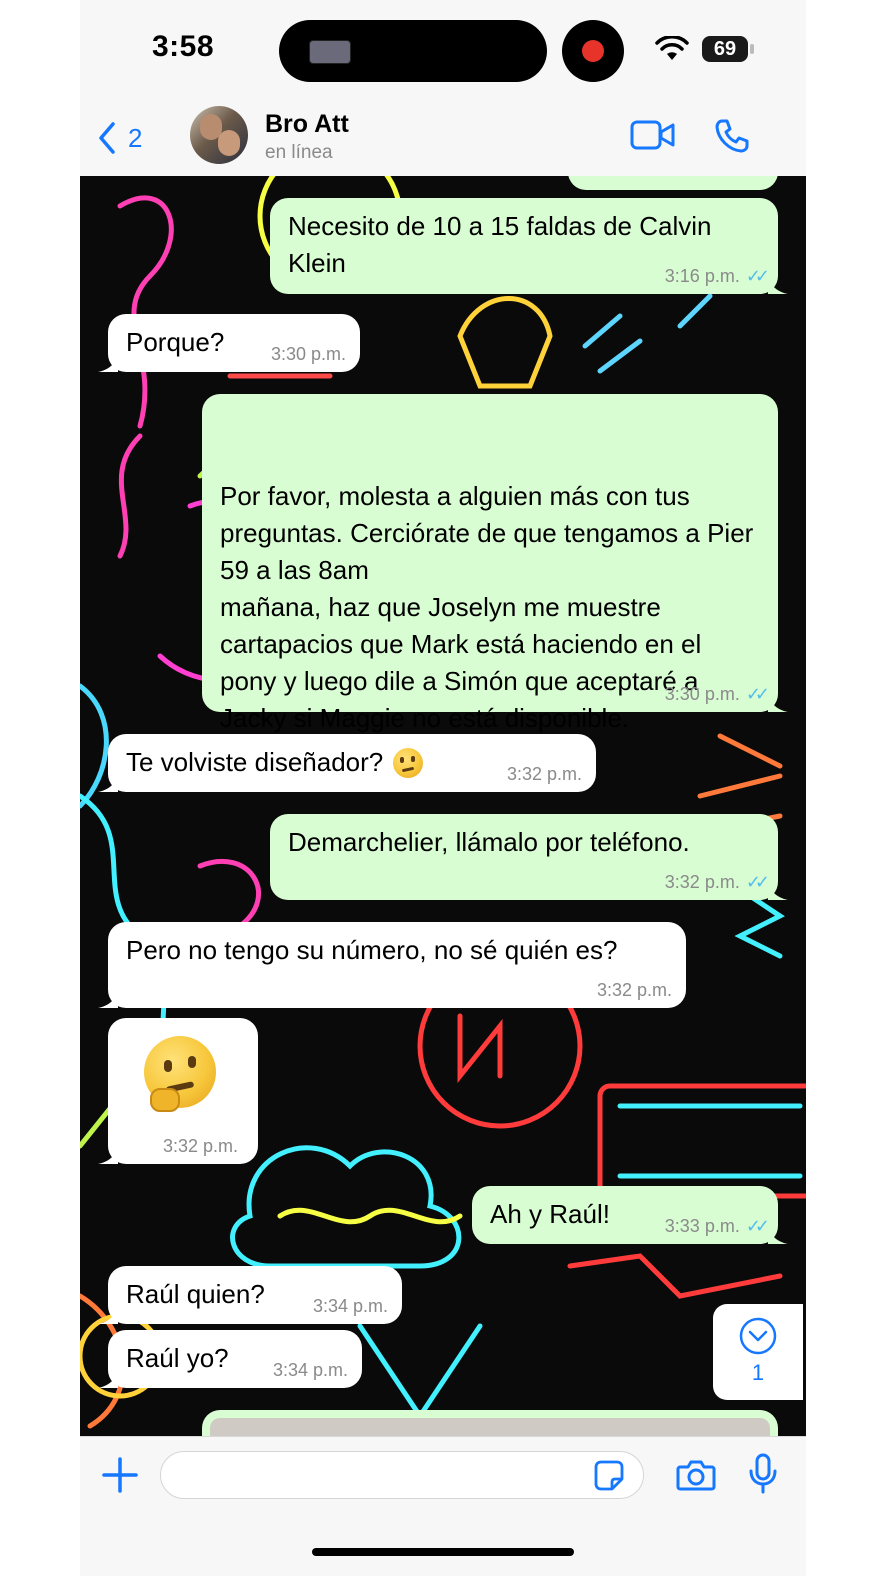 The image size is (886, 1576). Describe the element at coordinates (135, 137) in the screenshot. I see `unread-chats-count: 2` at that location.